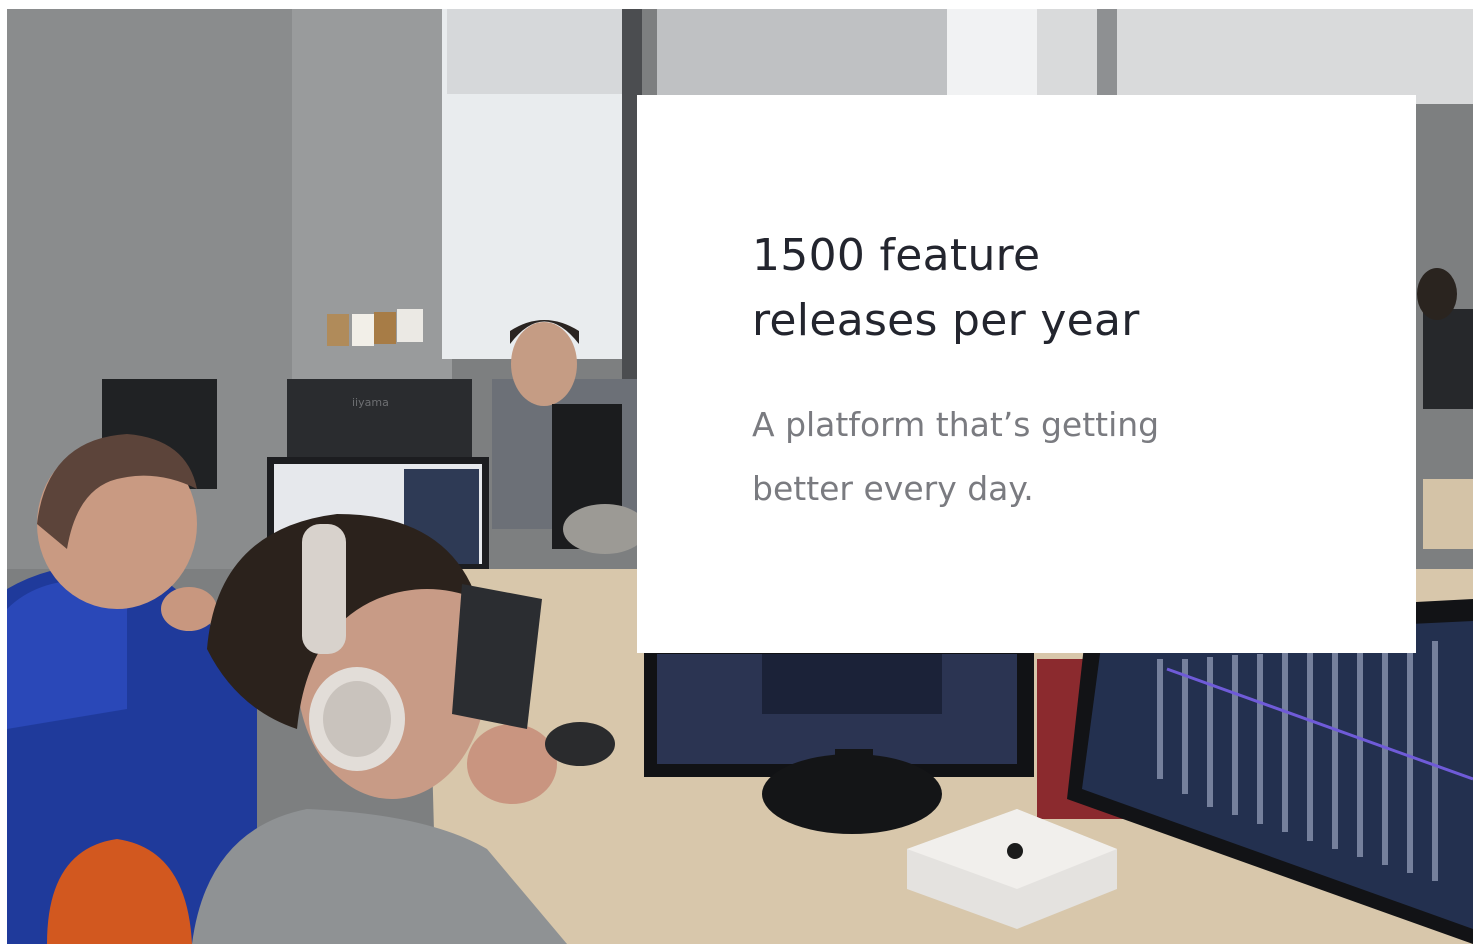 Image resolution: width=1473 pixels, height=944 pixels. Describe the element at coordinates (893, 488) in the screenshot. I see `subtext-line-2: better every day.` at that location.